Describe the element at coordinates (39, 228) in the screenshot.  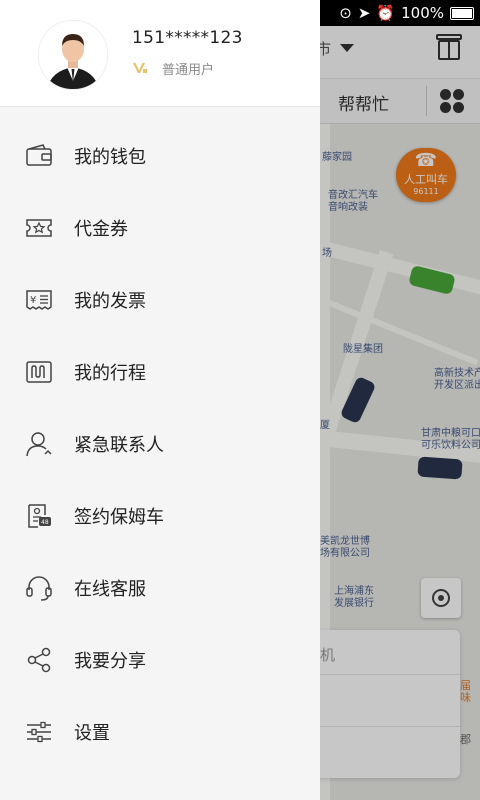
I see `coupon-icon` at that location.